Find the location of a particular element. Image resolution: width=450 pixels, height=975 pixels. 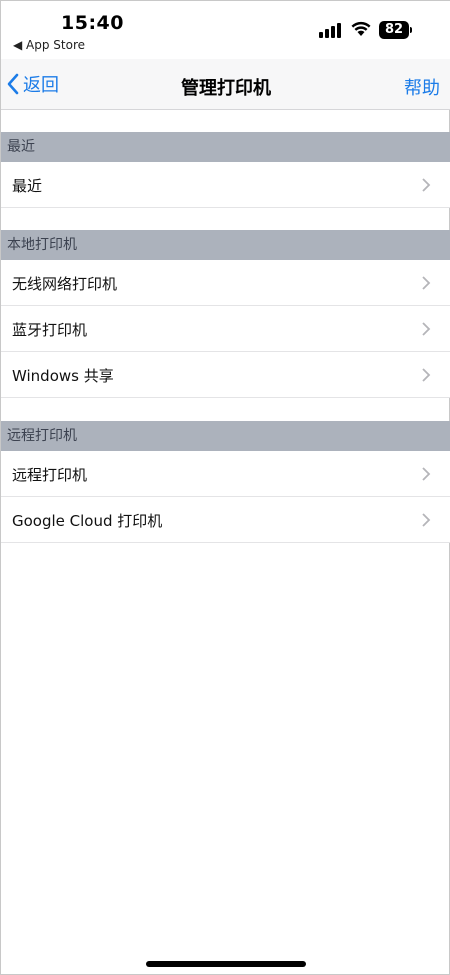

list-item-label: 远程打印机 is located at coordinates (50, 475).